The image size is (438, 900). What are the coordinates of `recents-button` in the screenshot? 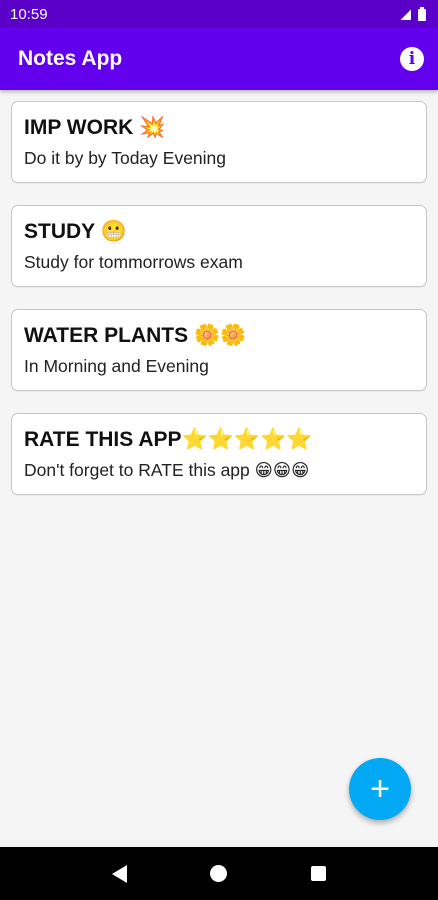 It's located at (318, 874).